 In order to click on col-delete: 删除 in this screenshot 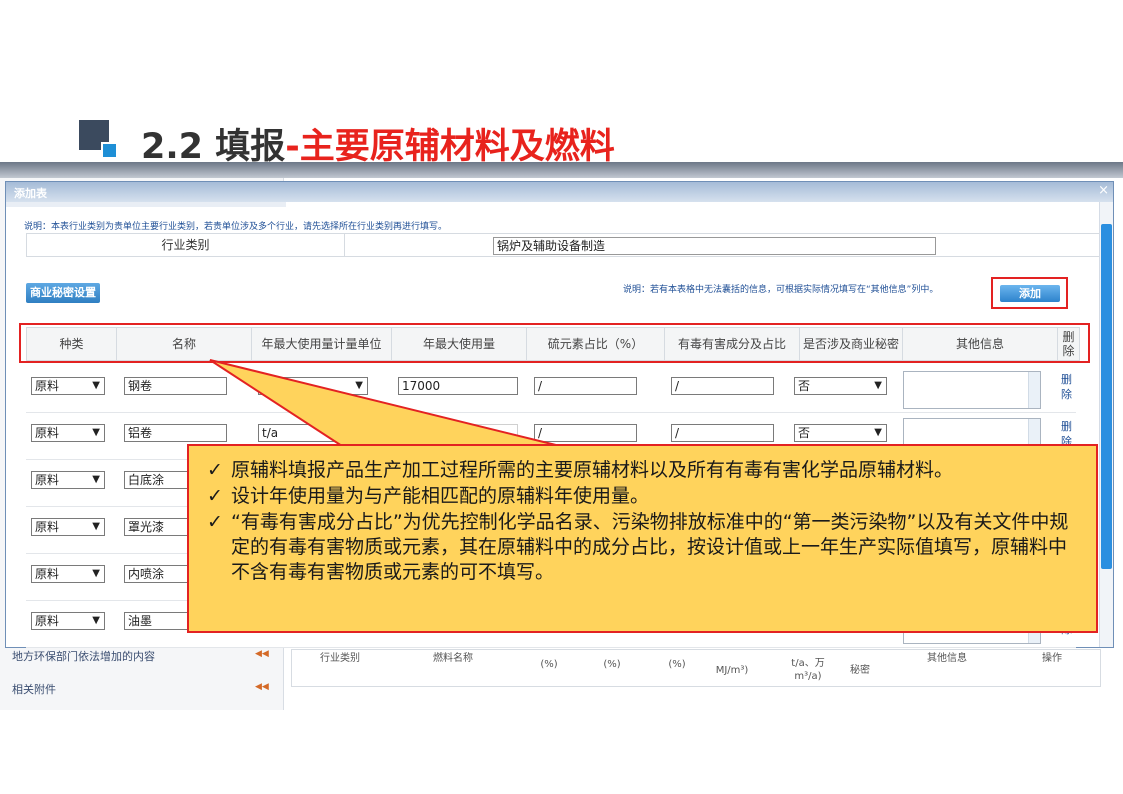, I will do `click(1068, 344)`.